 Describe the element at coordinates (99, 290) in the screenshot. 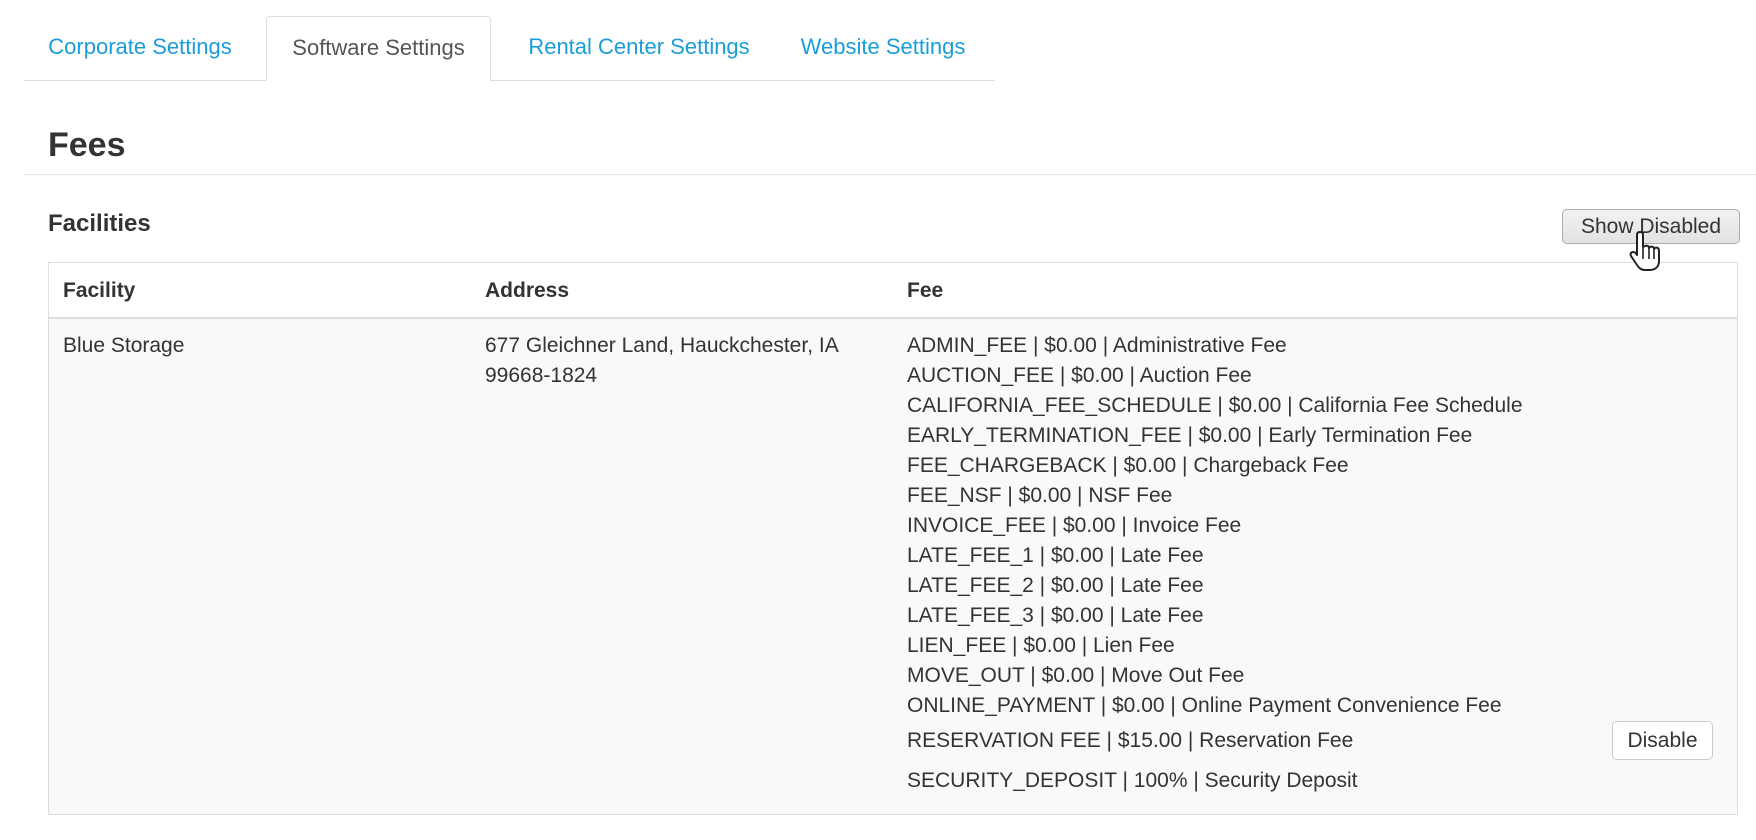

I see `column-header-facility: Facility` at that location.